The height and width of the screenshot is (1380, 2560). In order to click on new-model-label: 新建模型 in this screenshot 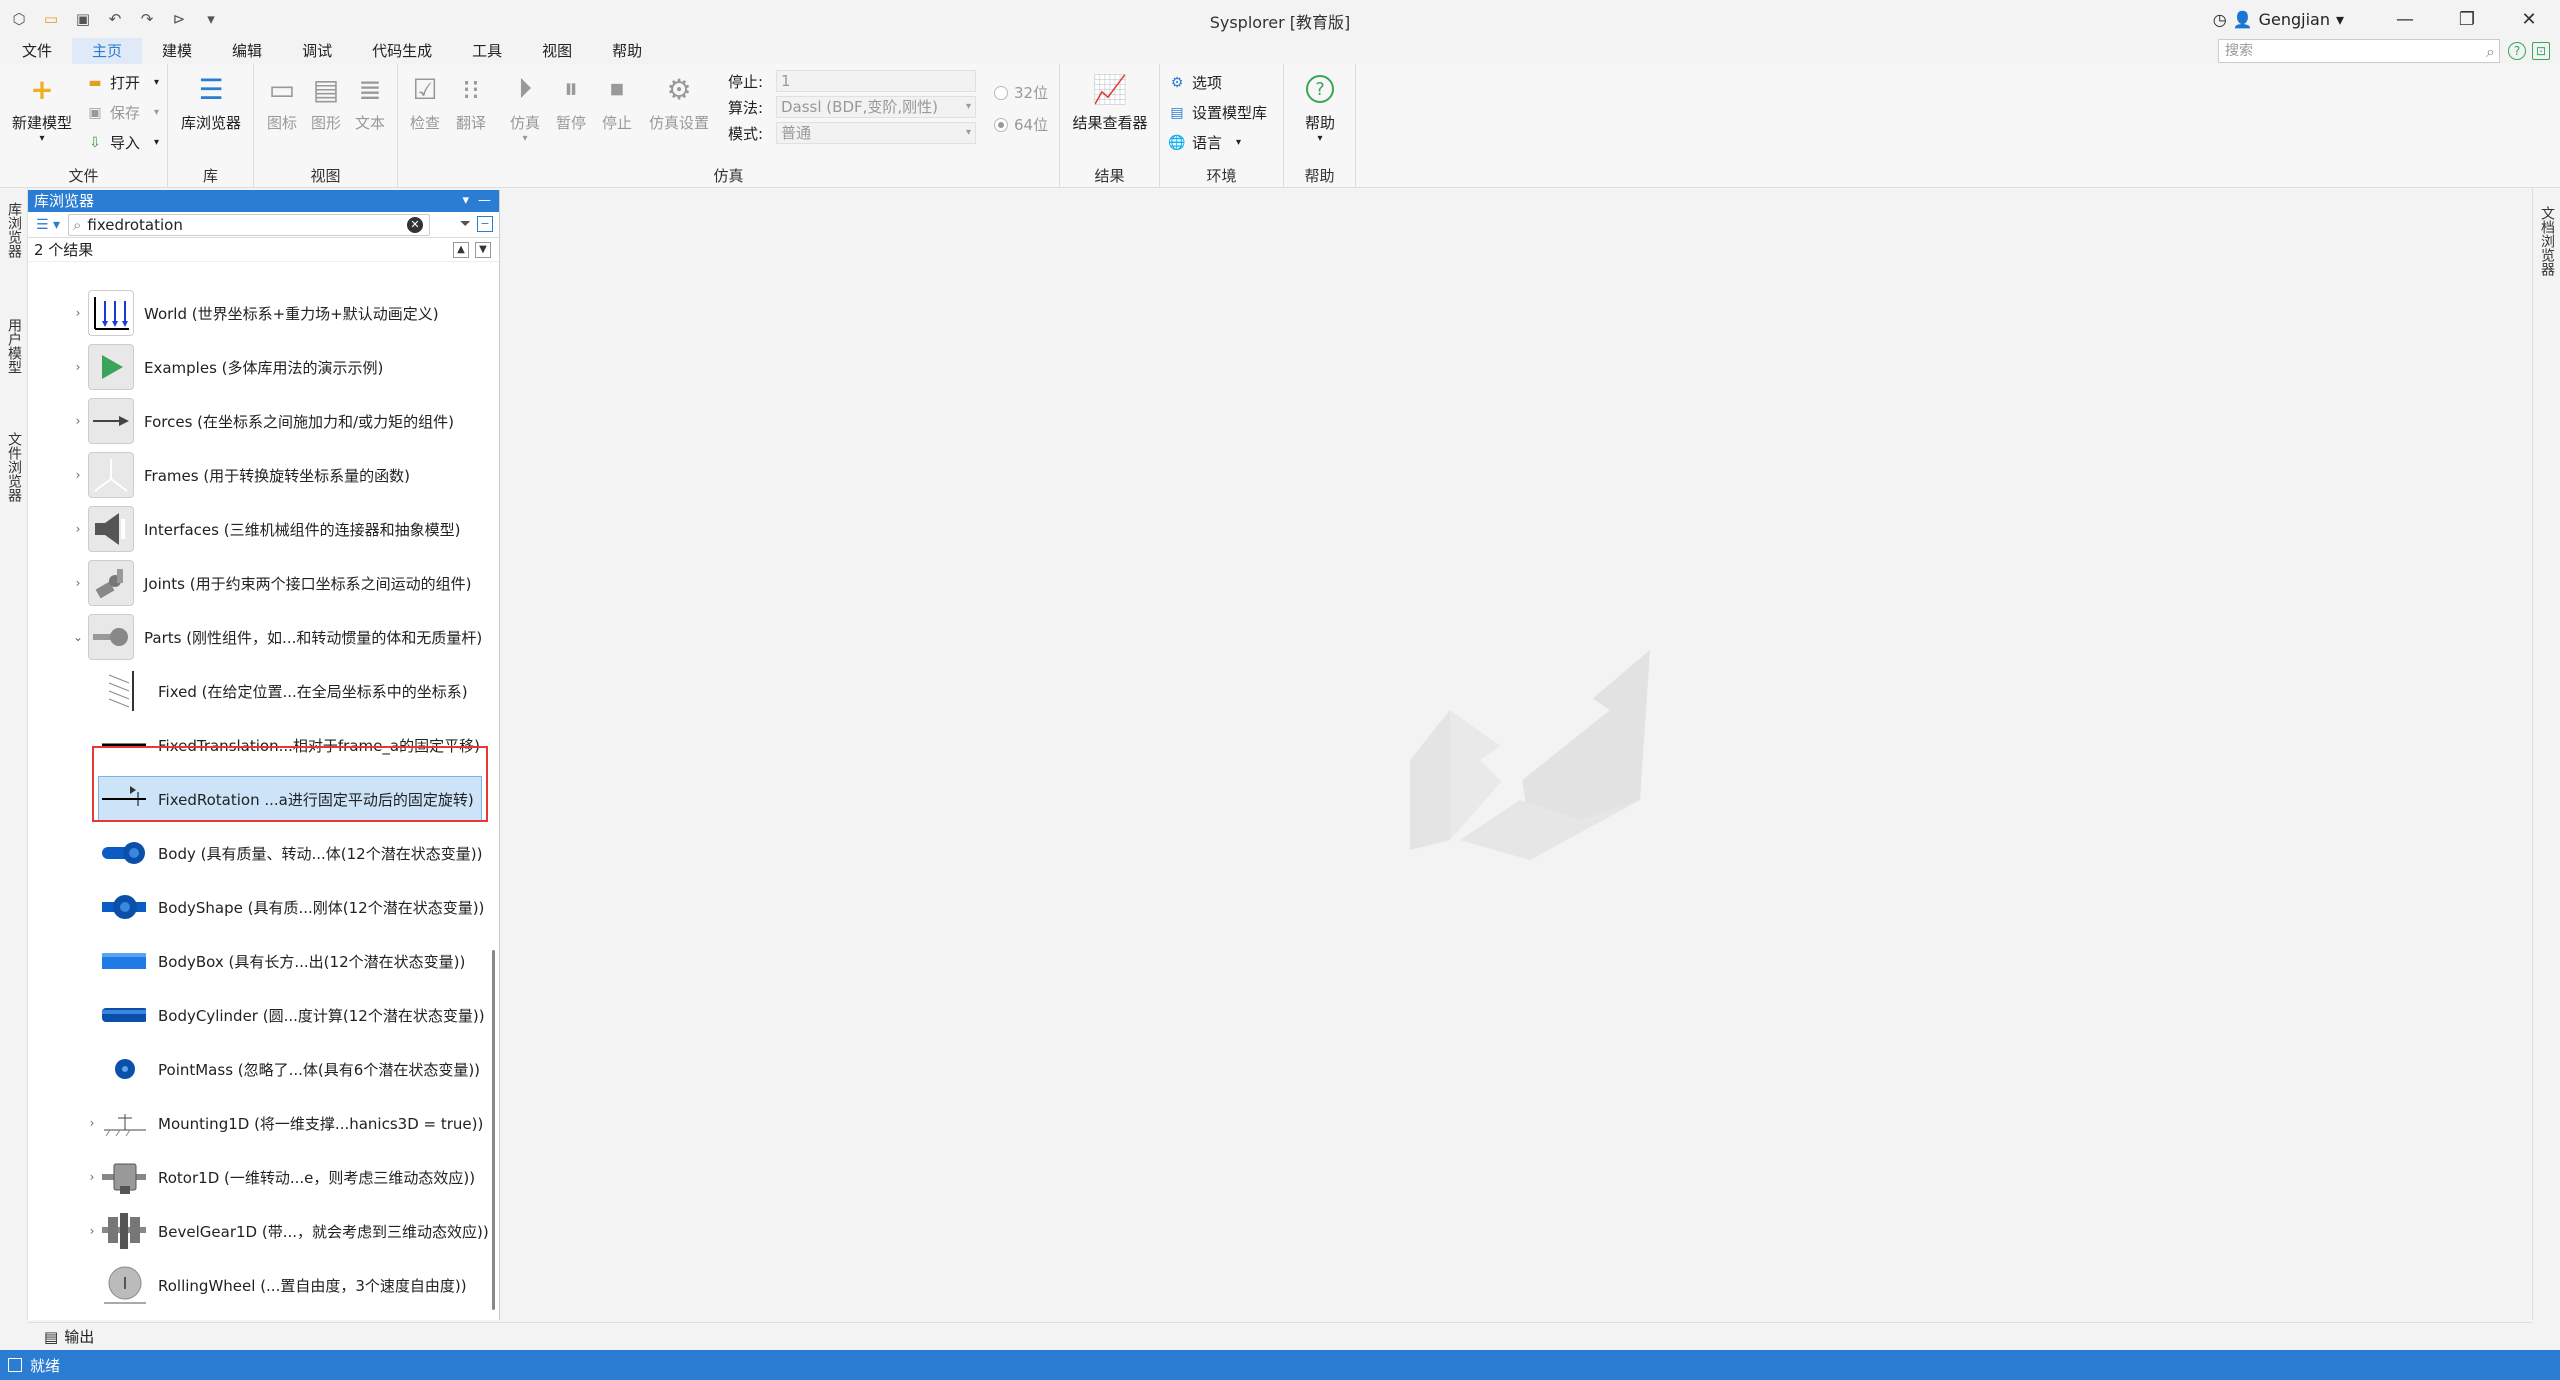, I will do `click(41, 123)`.